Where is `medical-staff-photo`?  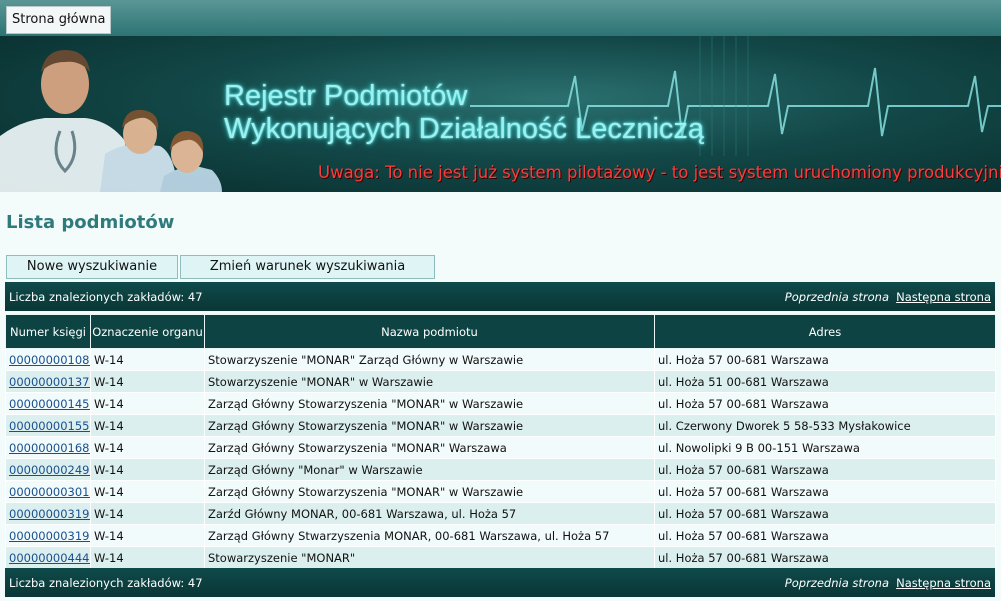
medical-staff-photo is located at coordinates (111, 121).